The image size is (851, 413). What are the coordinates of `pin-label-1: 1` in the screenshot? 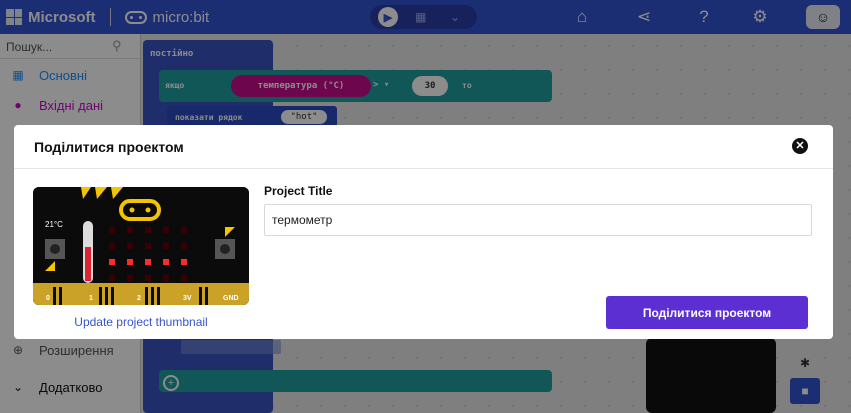 It's located at (91, 298).